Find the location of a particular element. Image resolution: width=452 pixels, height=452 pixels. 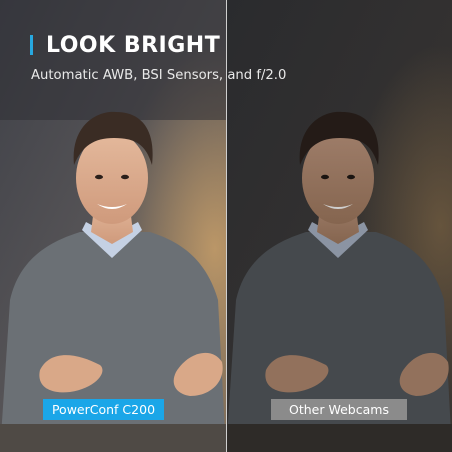

accent-bar is located at coordinates (31, 45).